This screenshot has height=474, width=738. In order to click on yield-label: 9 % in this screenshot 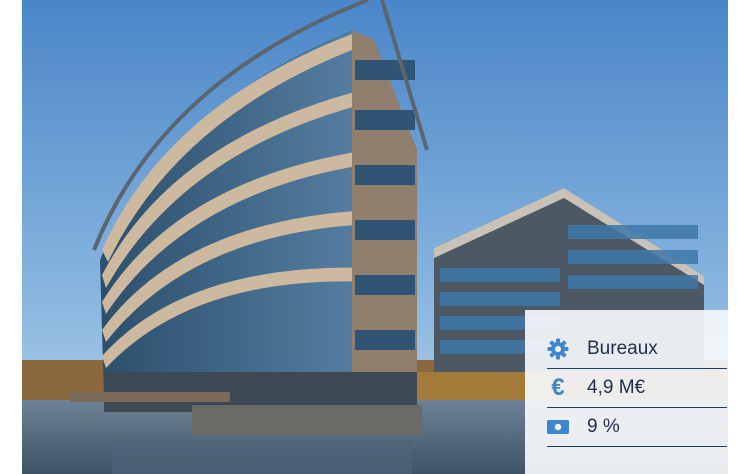, I will do `click(603, 426)`.